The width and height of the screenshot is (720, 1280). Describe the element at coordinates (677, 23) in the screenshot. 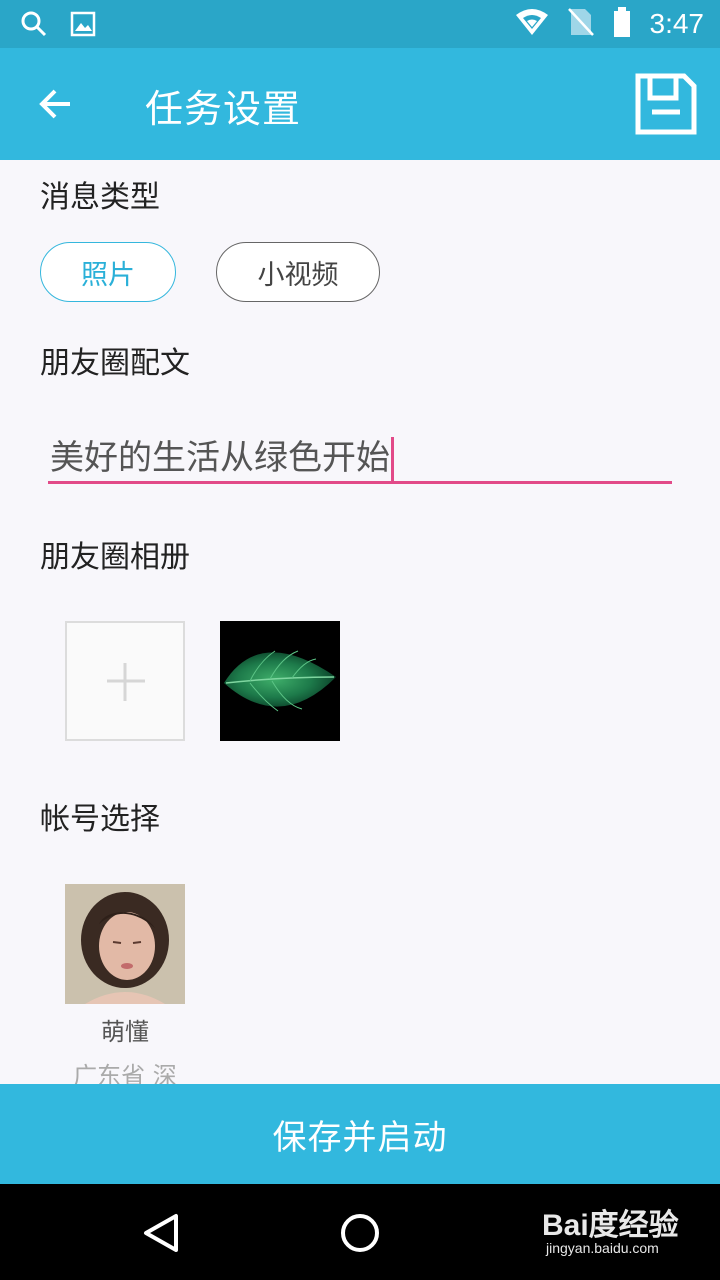

I see `status-time: 3:47` at that location.